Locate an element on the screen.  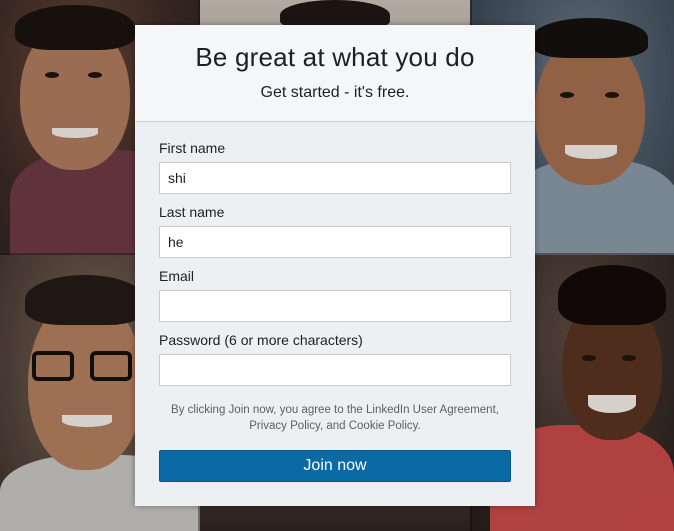
first-name-input is located at coordinates (335, 178).